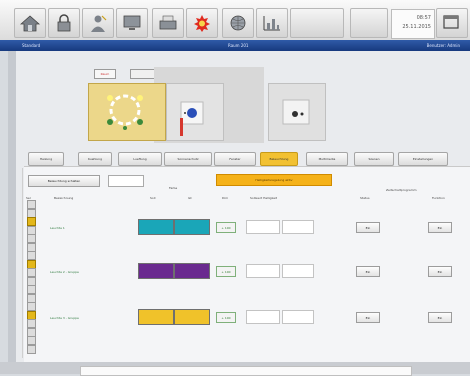 The height and width of the screenshot is (376, 470). Describe the element at coordinates (416, 27) in the screenshot. I see `clock-date: 25.11.2015` at that location.